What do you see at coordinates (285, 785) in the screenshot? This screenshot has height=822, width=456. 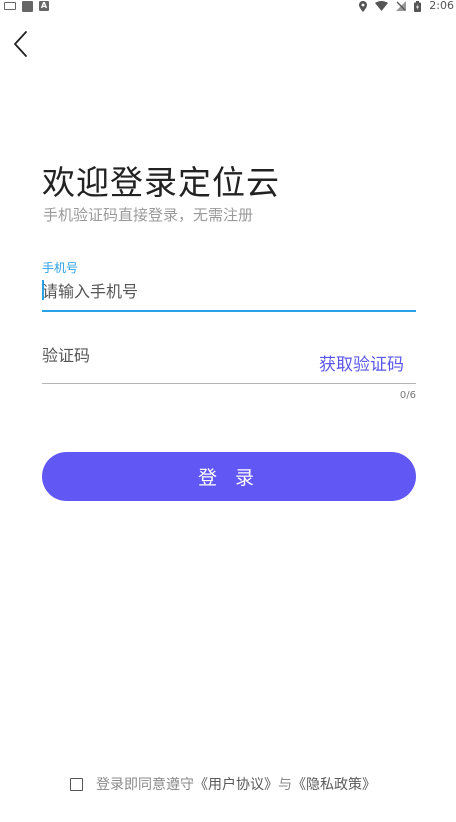 I see `agreement-conjunction: 与` at bounding box center [285, 785].